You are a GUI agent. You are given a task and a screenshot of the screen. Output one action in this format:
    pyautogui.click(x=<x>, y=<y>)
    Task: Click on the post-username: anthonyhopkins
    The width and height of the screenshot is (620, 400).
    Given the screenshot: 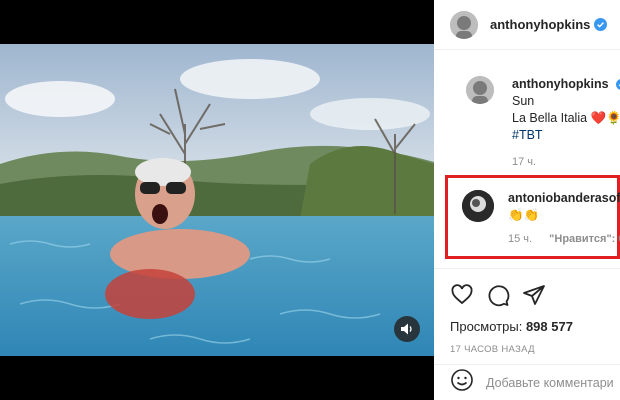 What is the action you would take?
    pyautogui.click(x=540, y=24)
    